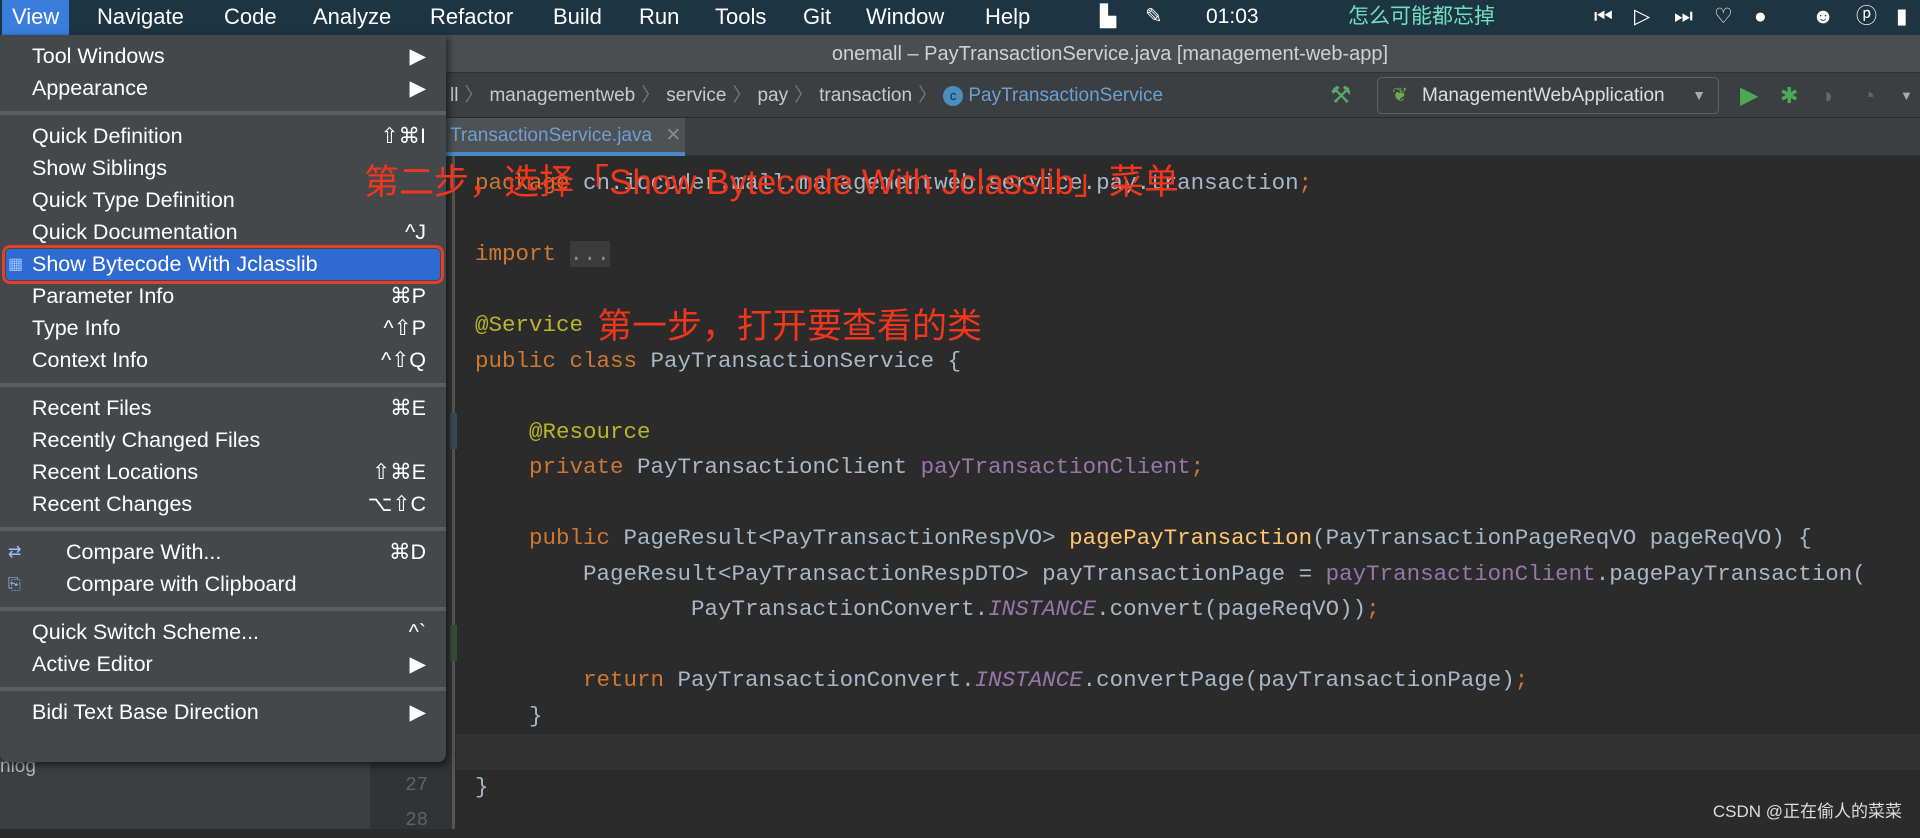 The width and height of the screenshot is (1920, 838). I want to click on next-track-icon: ⏭, so click(1683, 16).